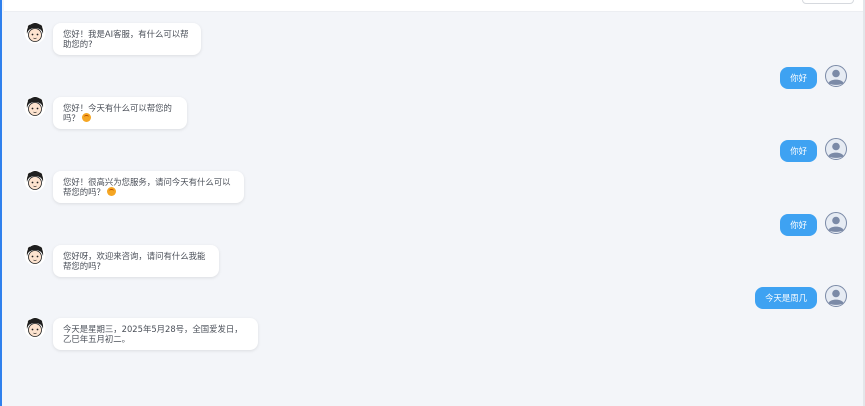 Image resolution: width=865 pixels, height=406 pixels. I want to click on ai-message: 您好！我是AI客服，有什么可以帮助您的?, so click(112, 38).